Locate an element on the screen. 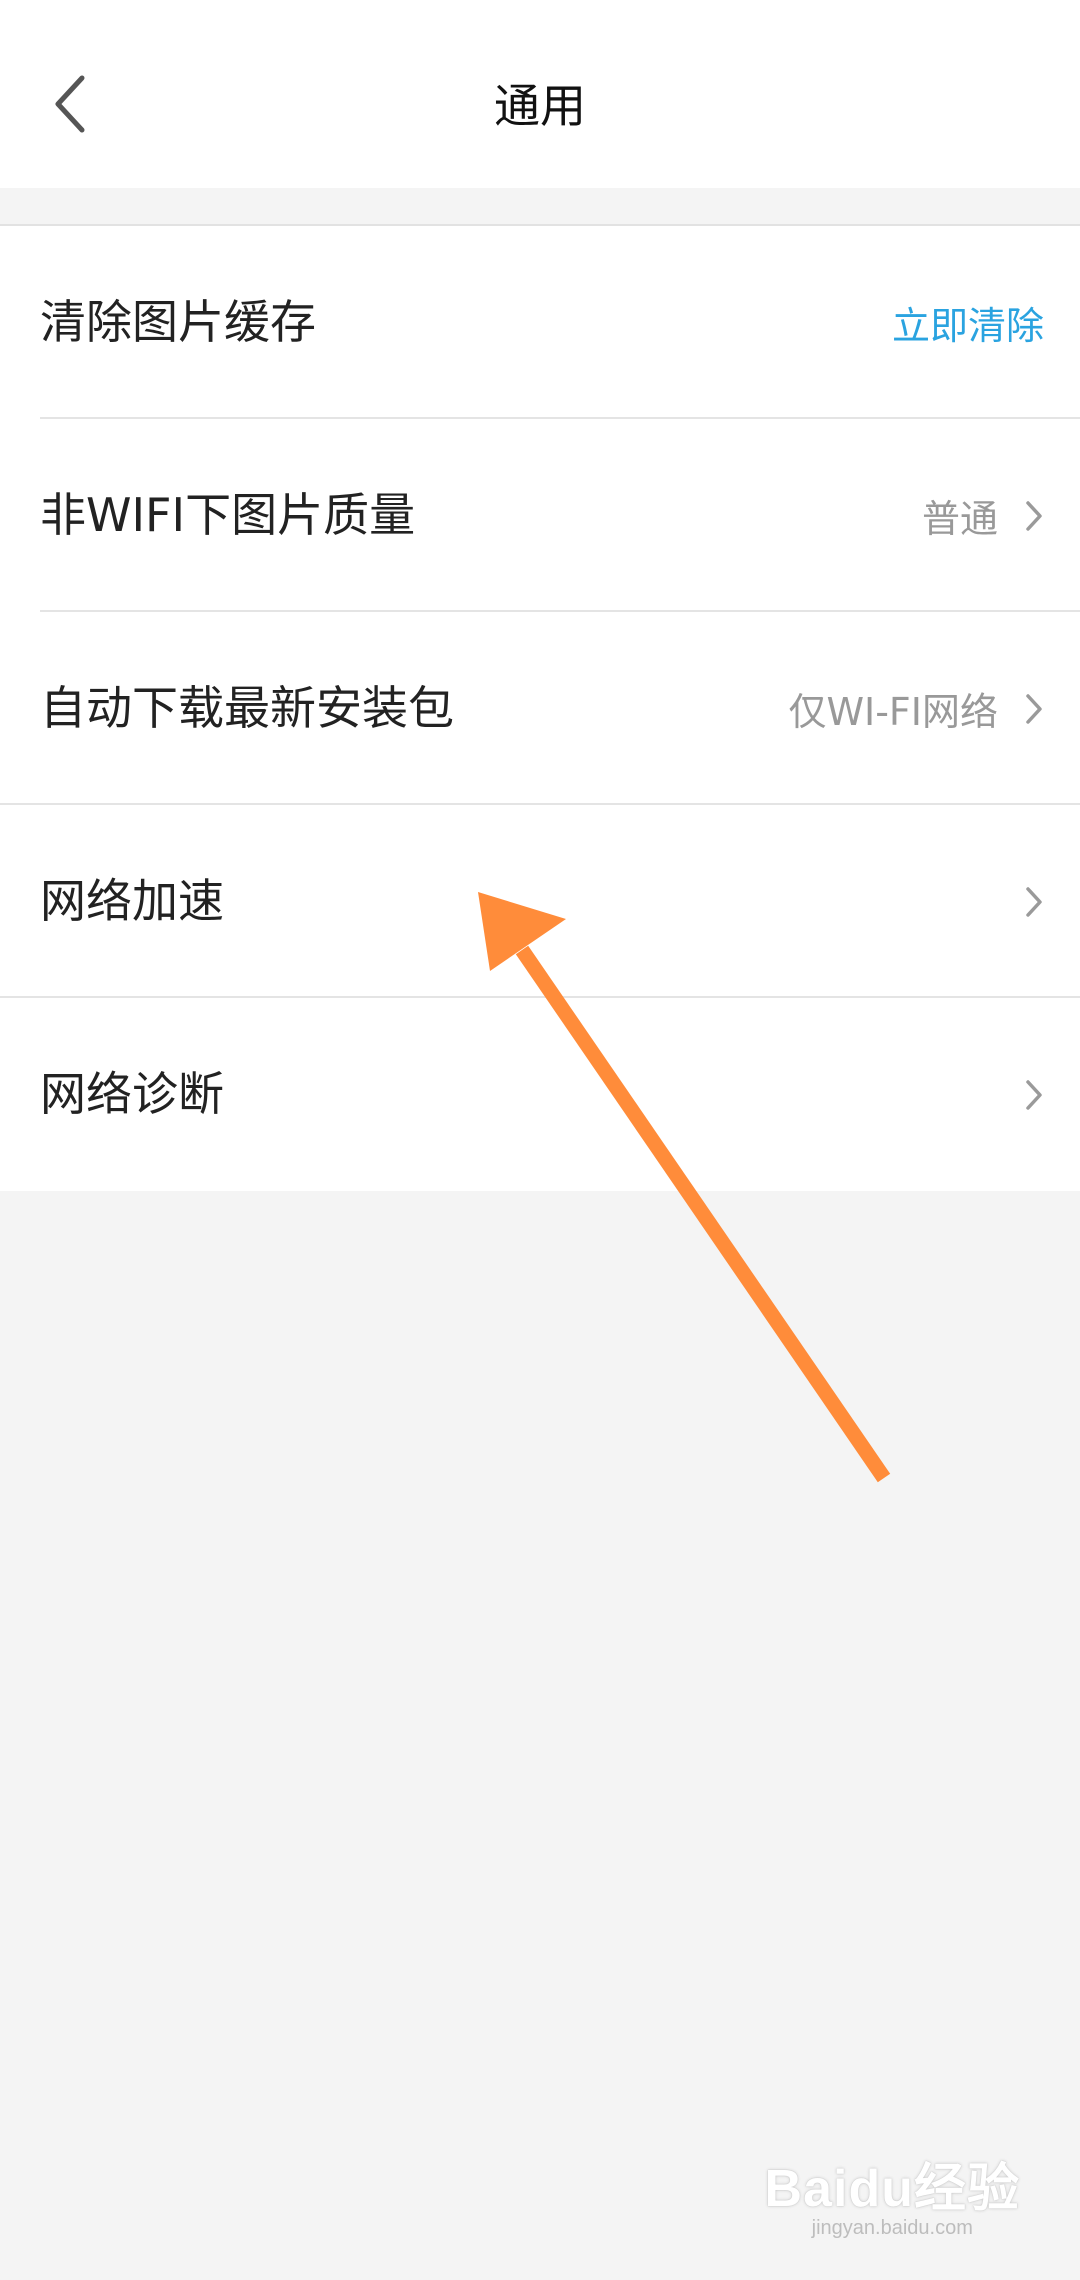 The height and width of the screenshot is (2280, 1080). section-separator is located at coordinates (540, 207).